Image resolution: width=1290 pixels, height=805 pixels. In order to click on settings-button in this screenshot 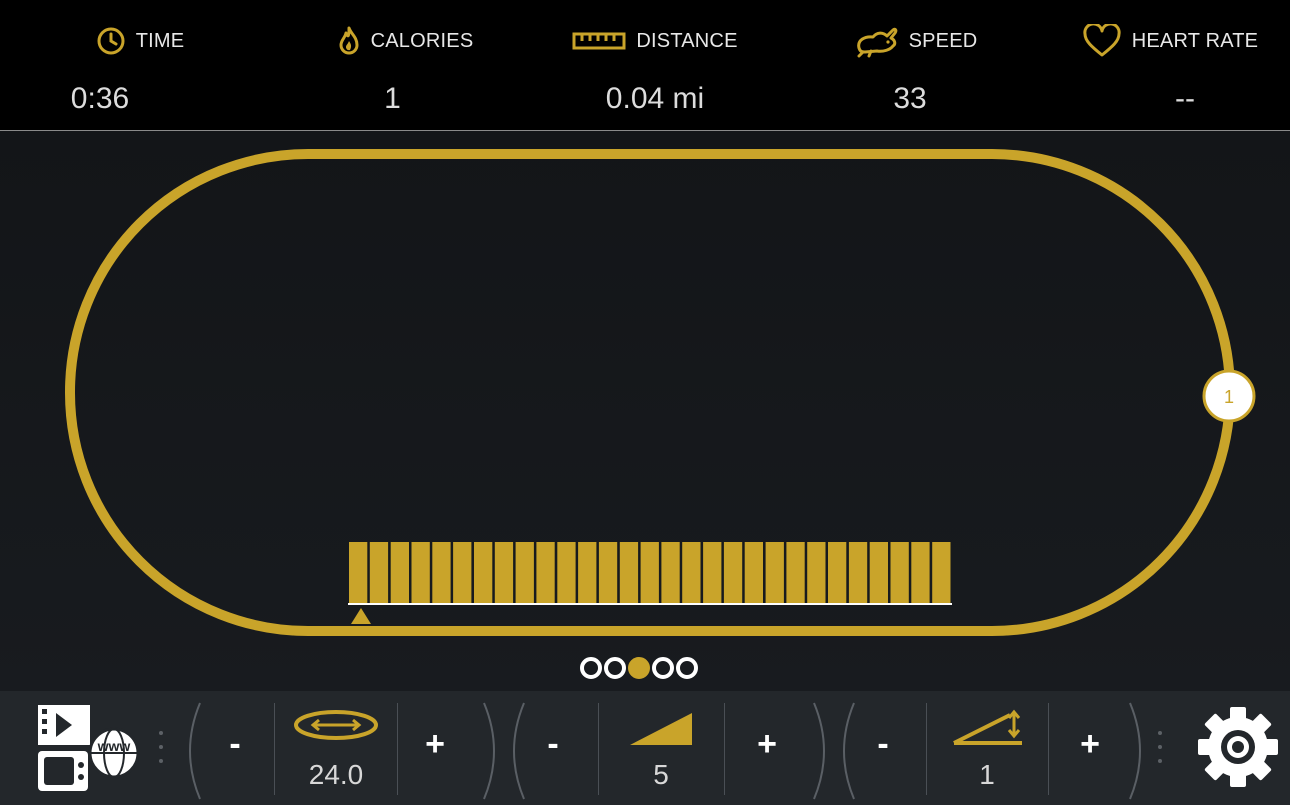, I will do `click(1238, 747)`.